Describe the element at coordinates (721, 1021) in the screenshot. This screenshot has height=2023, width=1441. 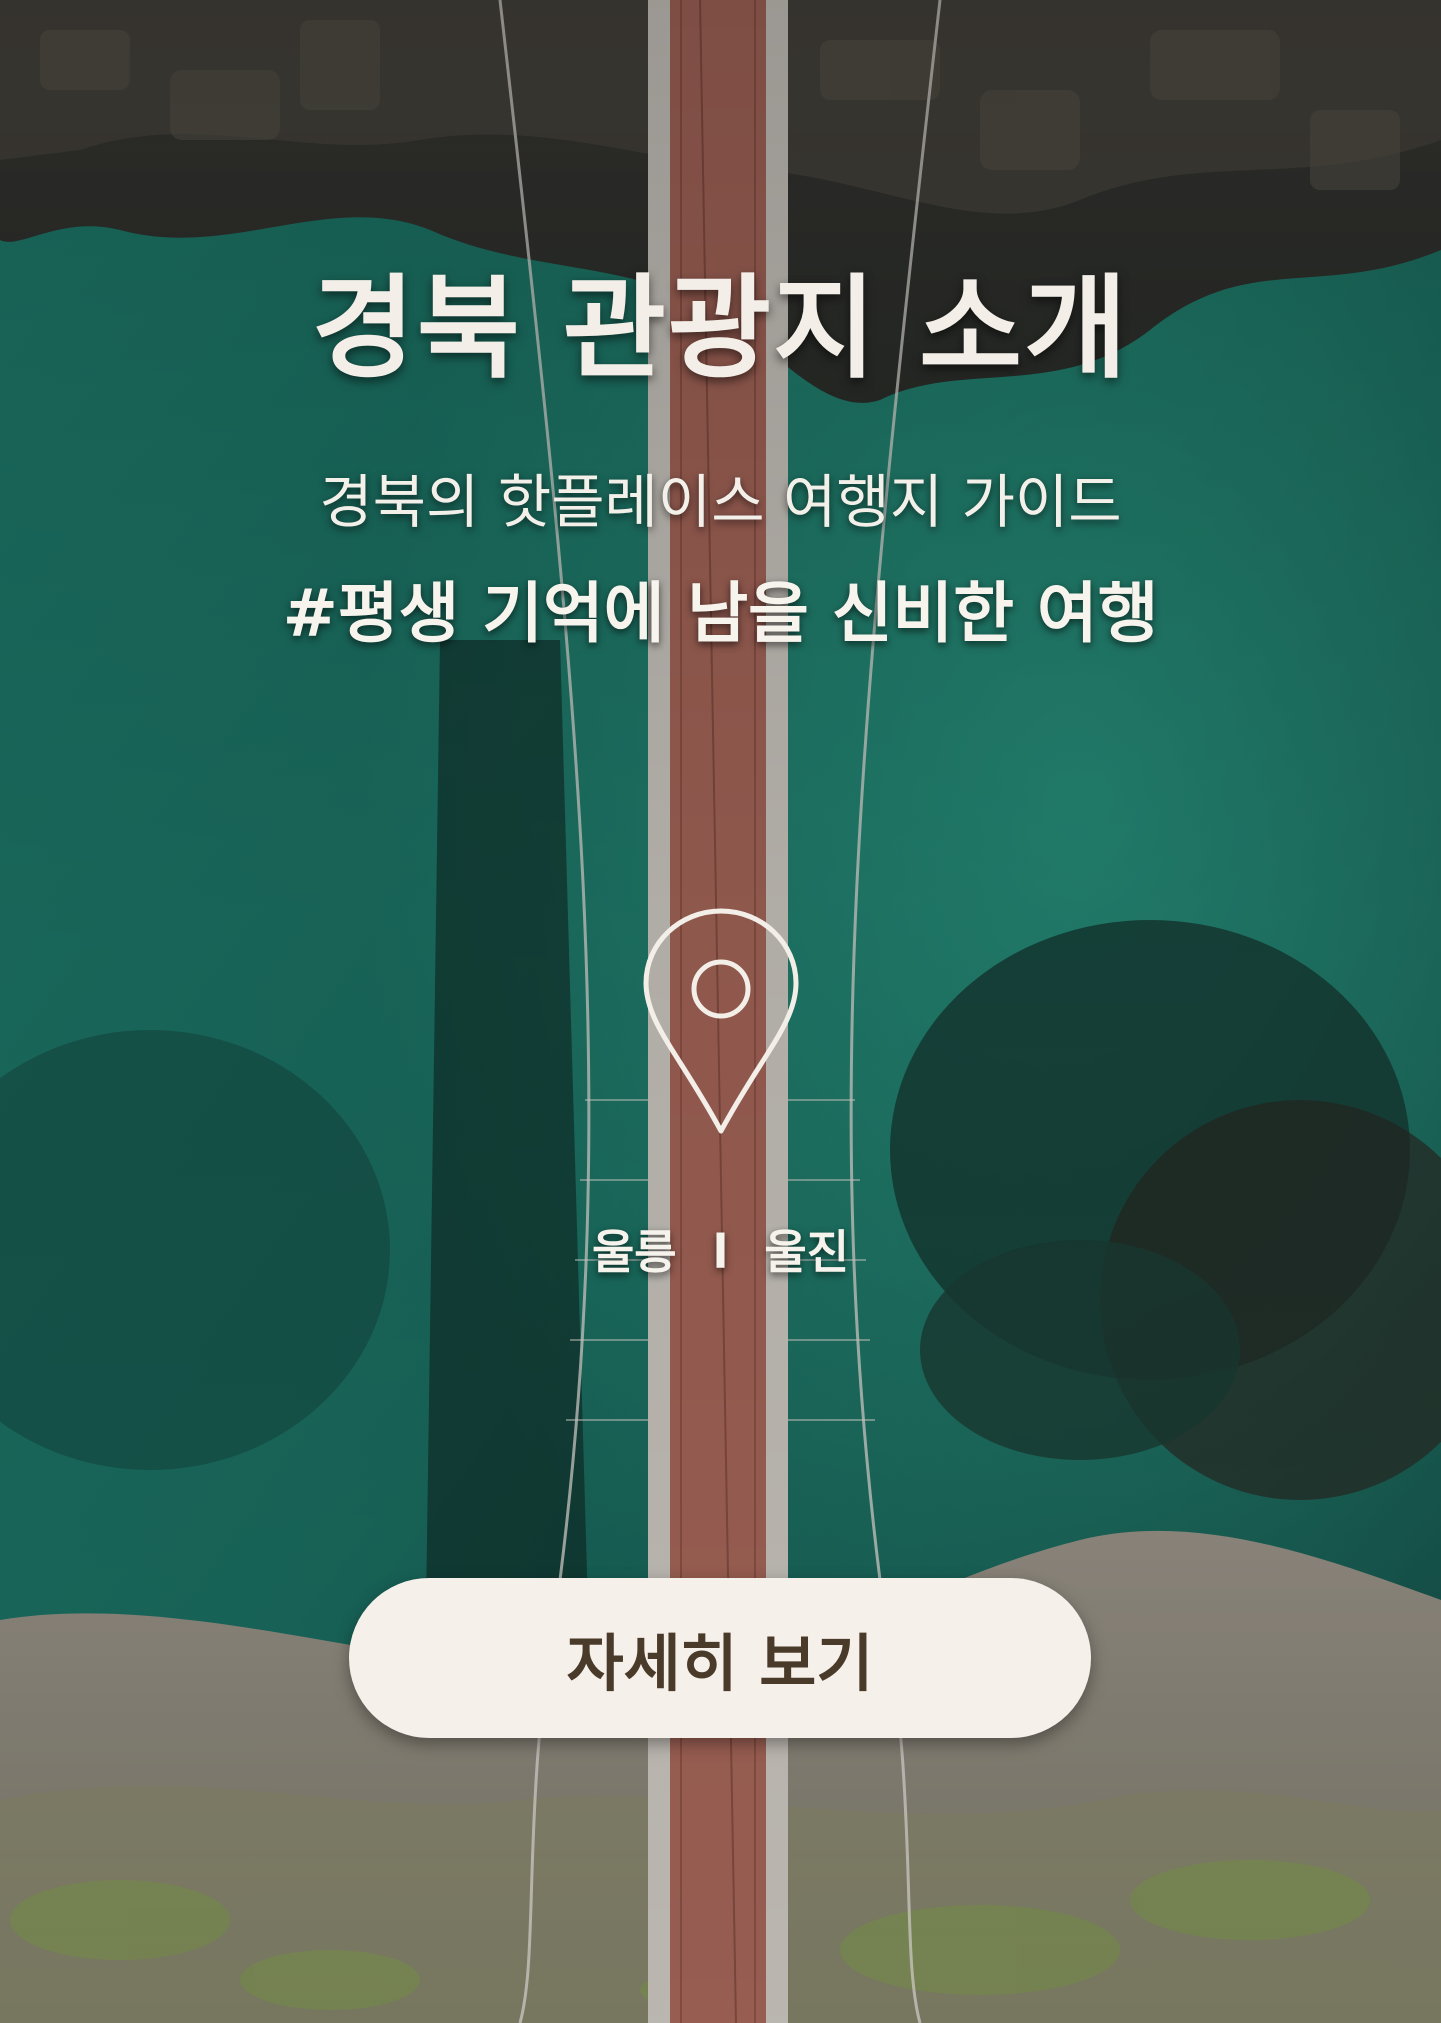
I see `map-pin-icon` at that location.